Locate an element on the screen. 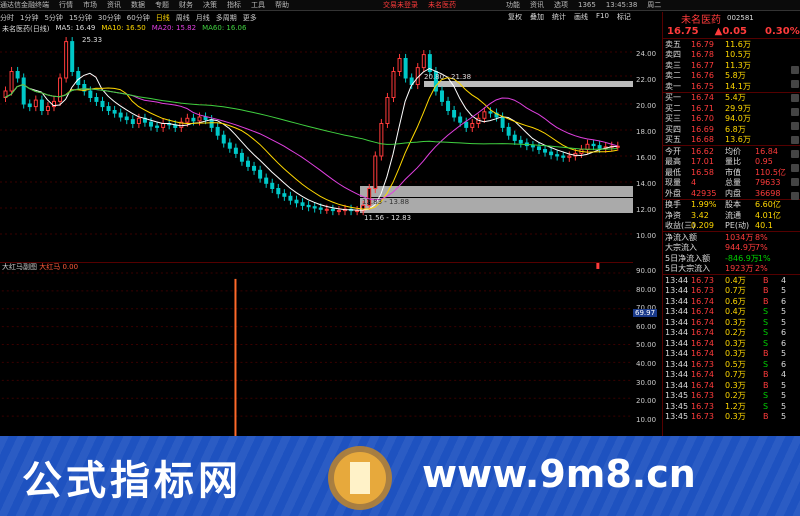  stat-row-cell: 总量 is located at coordinates (733, 183).